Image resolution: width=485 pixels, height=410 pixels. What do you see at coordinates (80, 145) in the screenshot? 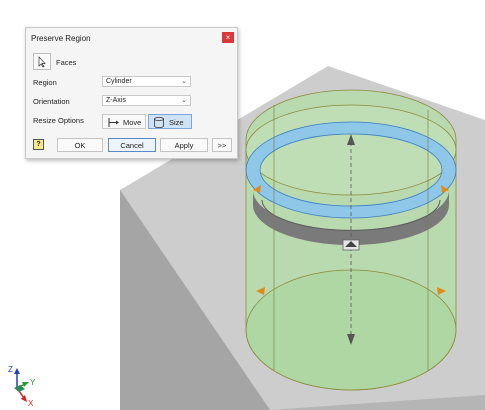
I see `ok-button: OK` at bounding box center [80, 145].